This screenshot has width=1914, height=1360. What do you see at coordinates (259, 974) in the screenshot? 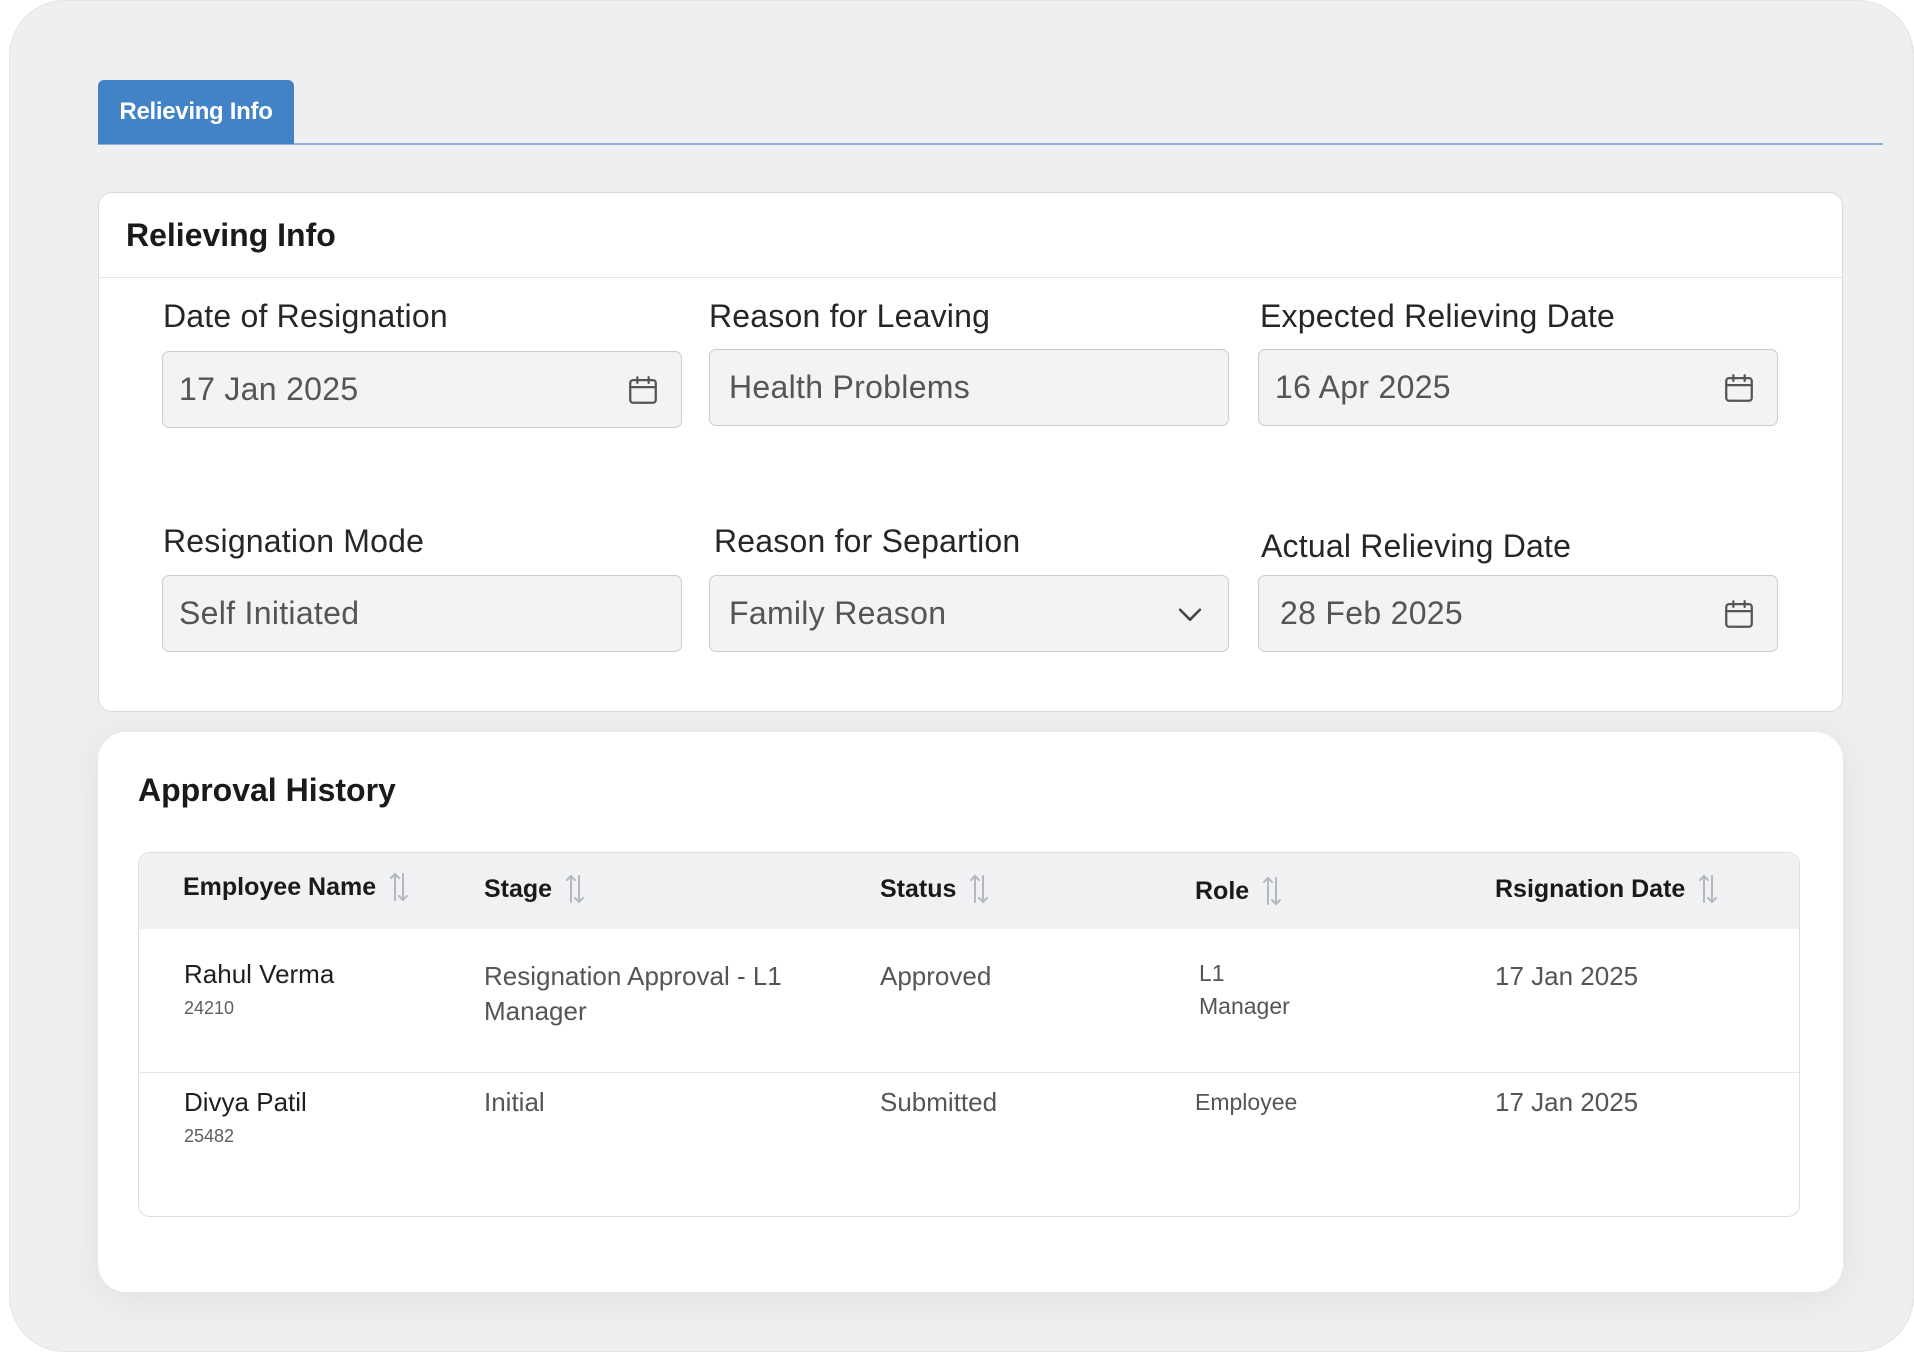
I see `employee-name: Rahul Verma` at bounding box center [259, 974].